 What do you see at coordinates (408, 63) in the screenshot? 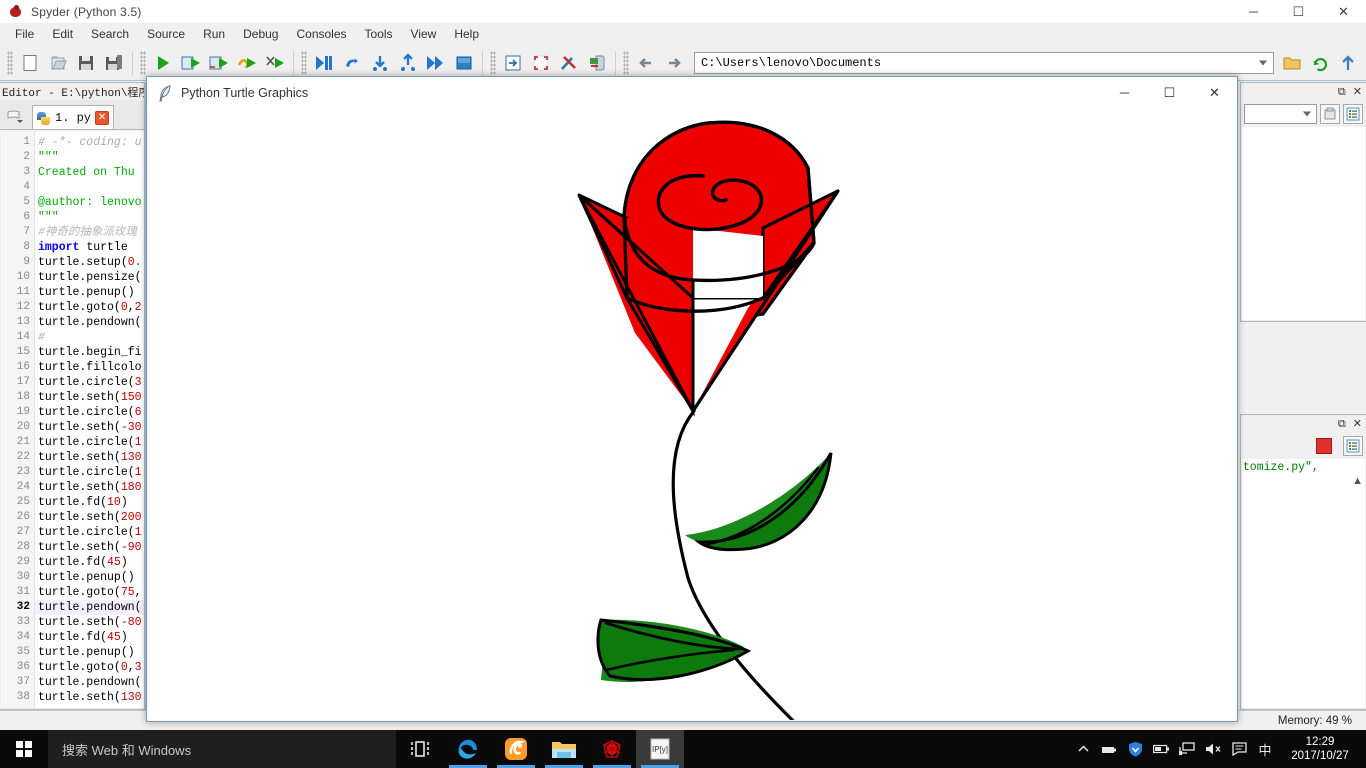
I see `debug-step-into-button` at bounding box center [408, 63].